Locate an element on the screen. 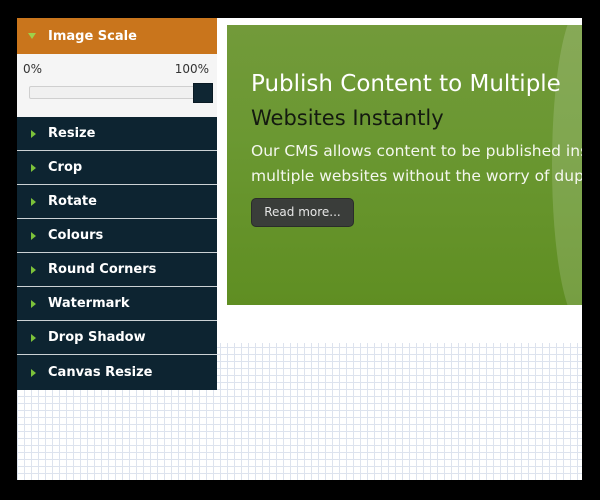 This screenshot has width=600, height=500. menu-item-label: Rotate is located at coordinates (72, 201).